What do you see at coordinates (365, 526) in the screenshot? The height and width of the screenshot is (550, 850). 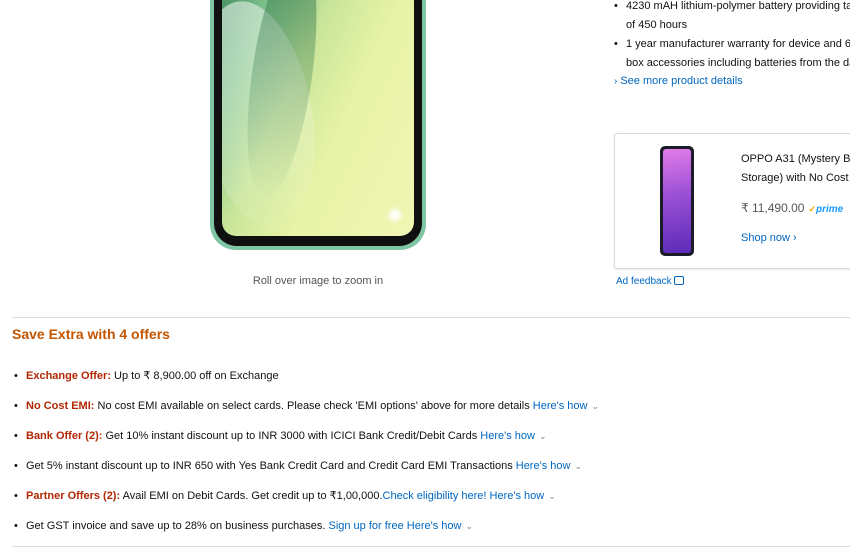 I see `sign-up-link: Sign up for free` at bounding box center [365, 526].